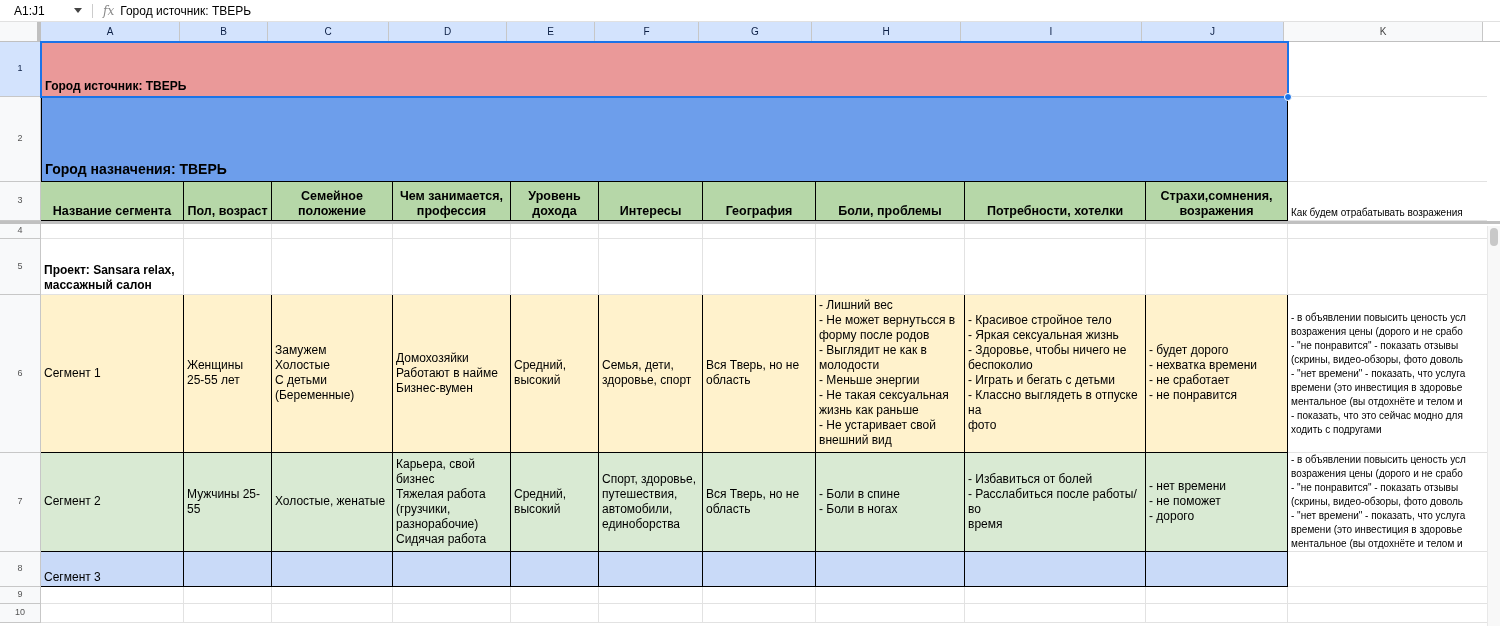 Image resolution: width=1500 pixels, height=626 pixels. What do you see at coordinates (1494, 237) in the screenshot?
I see `scrollbar-thumb` at bounding box center [1494, 237].